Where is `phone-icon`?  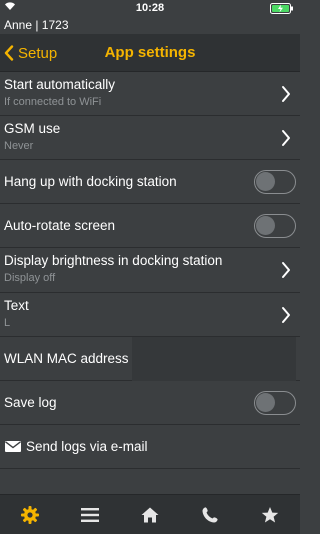 phone-icon is located at coordinates (210, 515).